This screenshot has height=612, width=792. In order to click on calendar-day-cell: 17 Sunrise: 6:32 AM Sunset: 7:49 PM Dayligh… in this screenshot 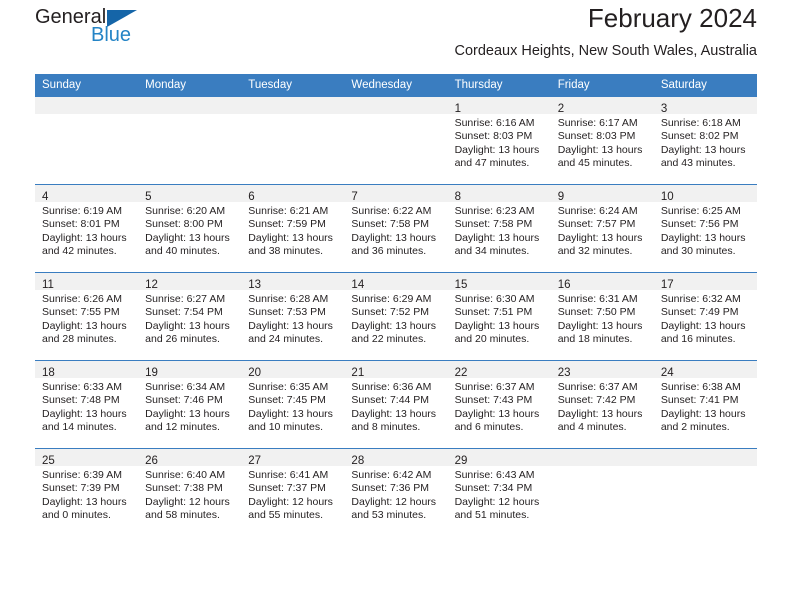, I will do `click(705, 316)`.